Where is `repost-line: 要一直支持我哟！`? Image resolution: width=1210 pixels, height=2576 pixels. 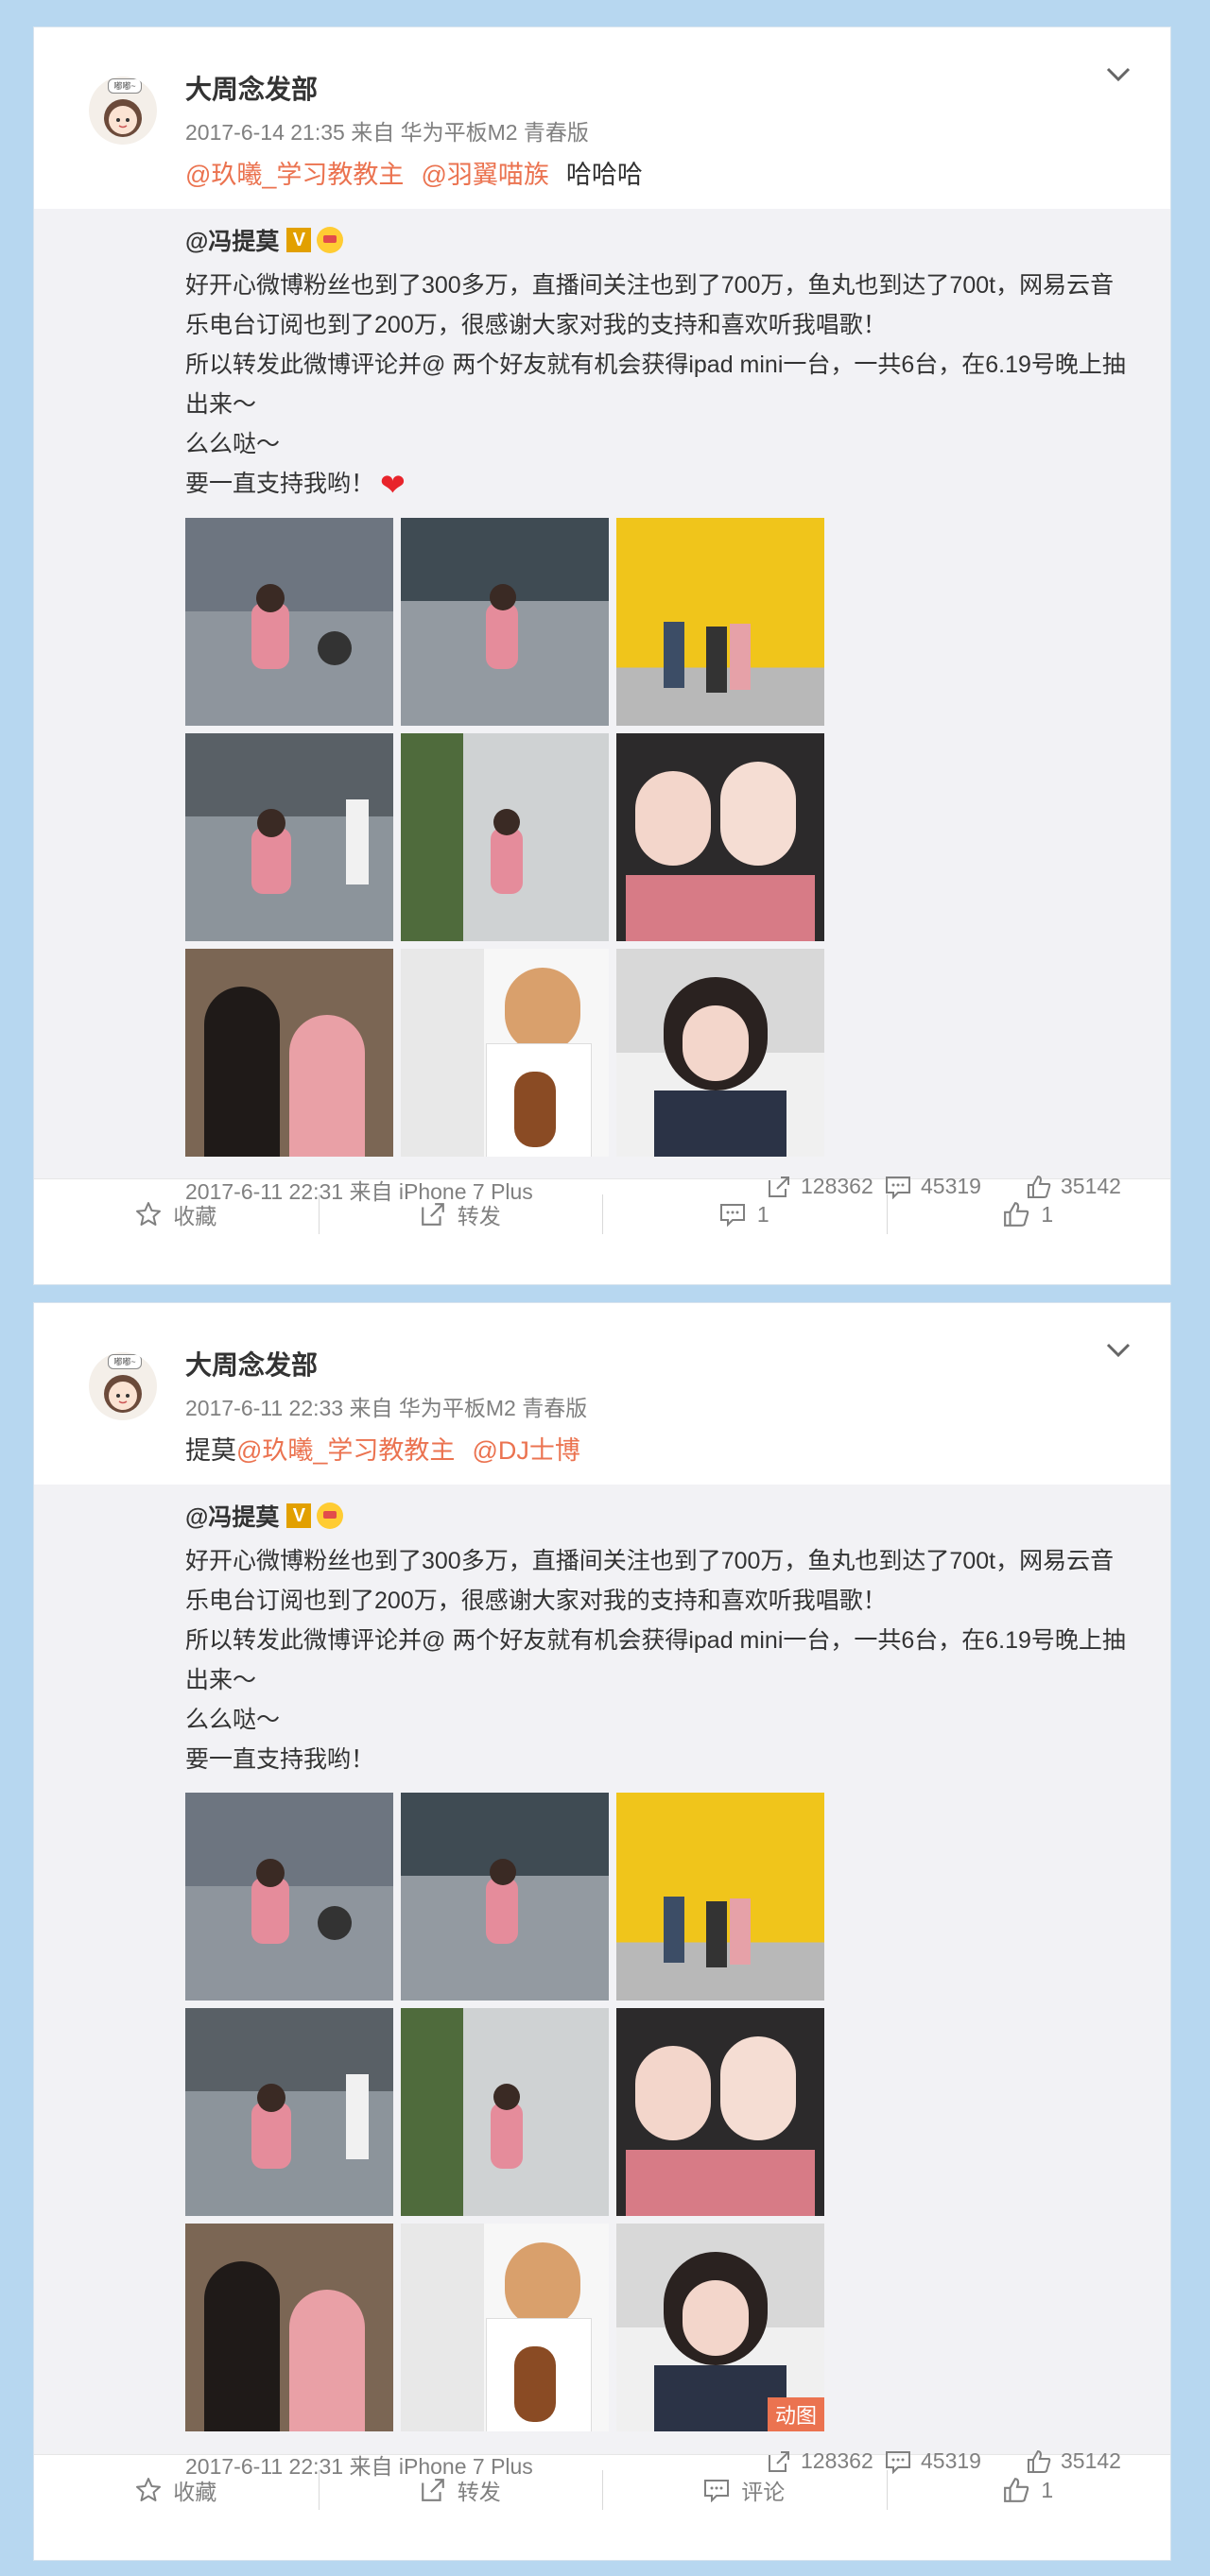 repost-line: 要一直支持我哟！ is located at coordinates (280, 1759).